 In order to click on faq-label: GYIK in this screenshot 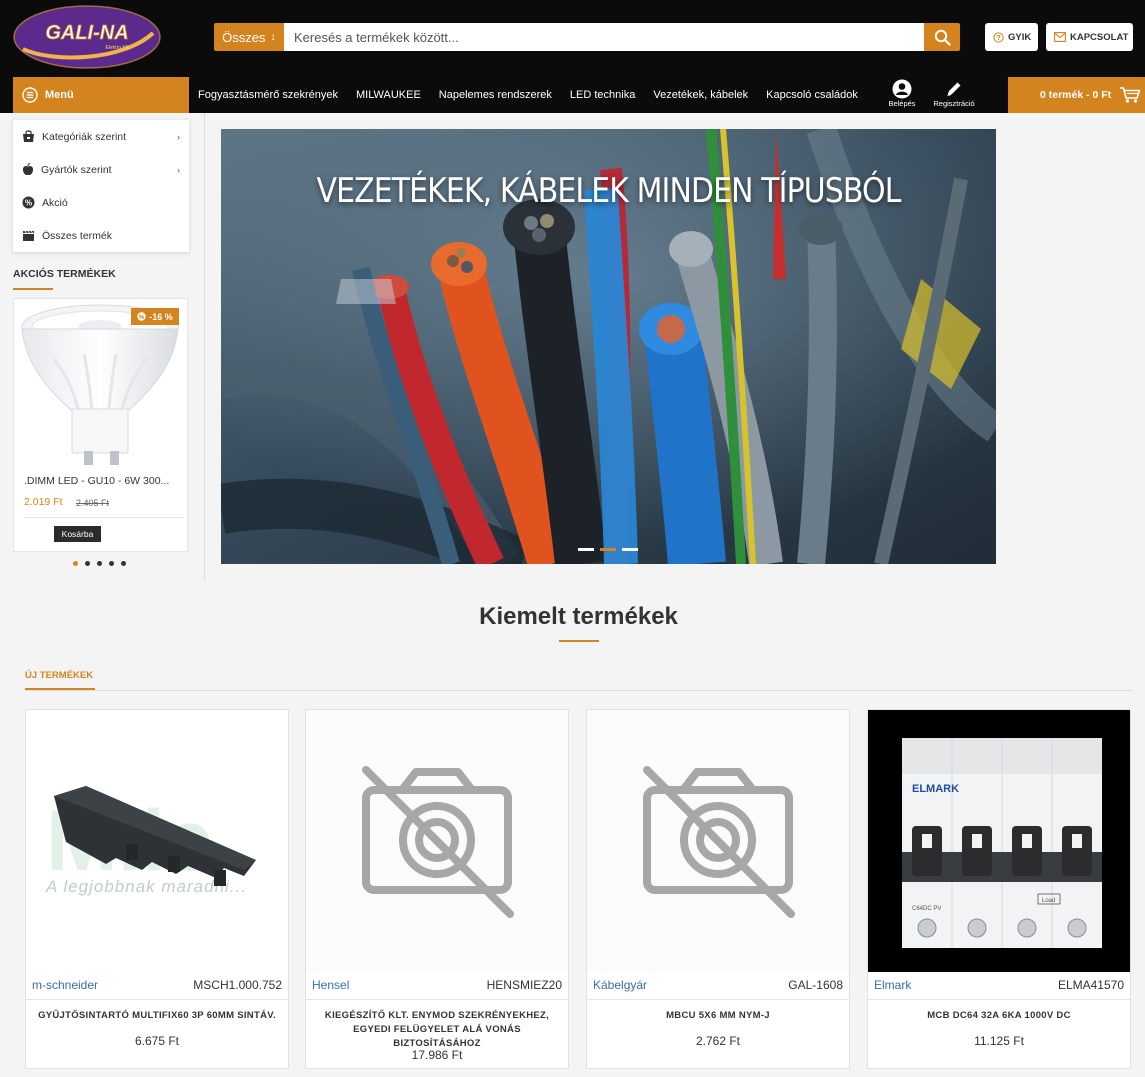, I will do `click(1020, 37)`.